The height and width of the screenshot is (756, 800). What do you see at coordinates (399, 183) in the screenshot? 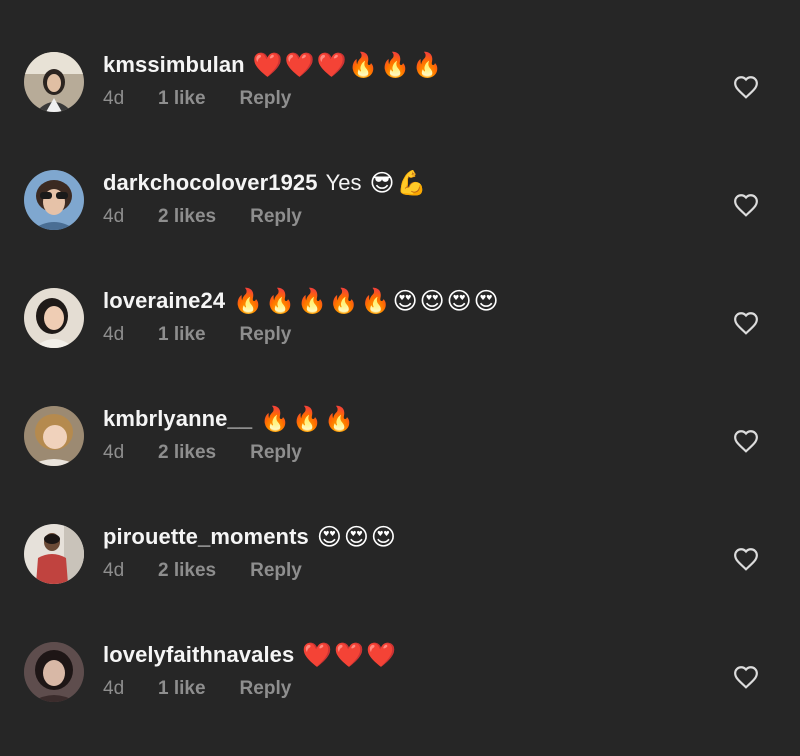
I see `comment-emoji: 😎💪` at bounding box center [399, 183].